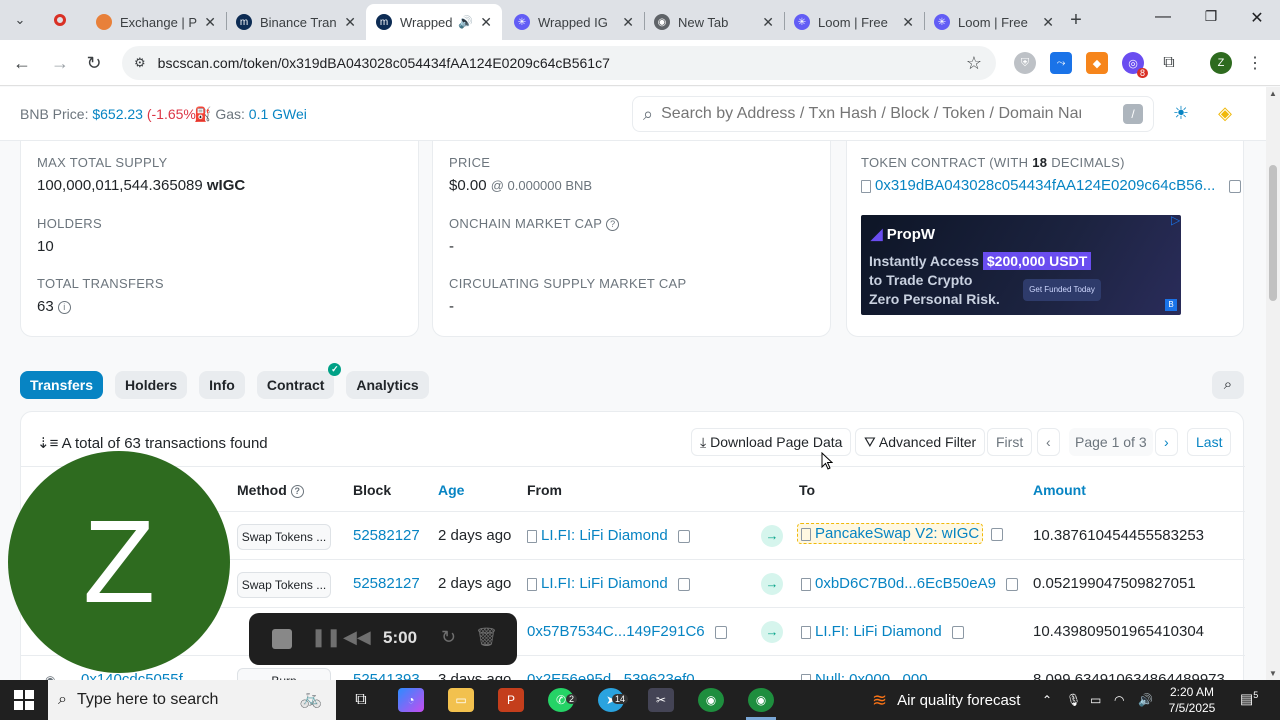 The width and height of the screenshot is (1280, 720). Describe the element at coordinates (1249, 699) in the screenshot. I see `notification-center-icon: ▤5` at that location.